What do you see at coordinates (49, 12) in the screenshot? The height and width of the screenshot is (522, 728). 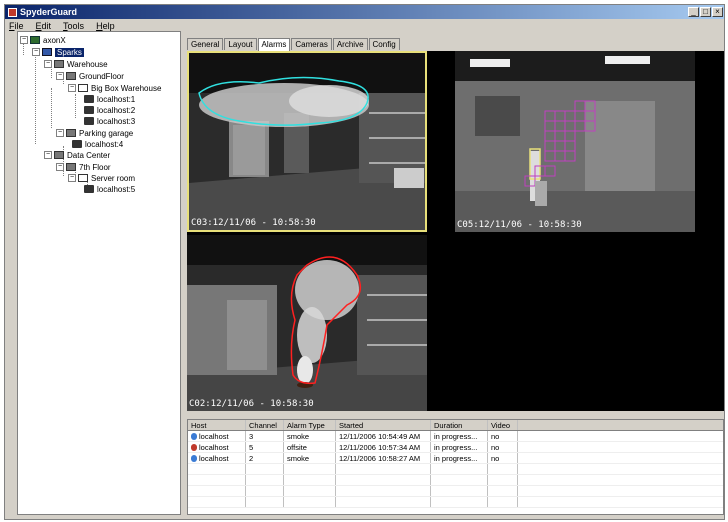 I see `window-title: SpyderGuard` at bounding box center [49, 12].